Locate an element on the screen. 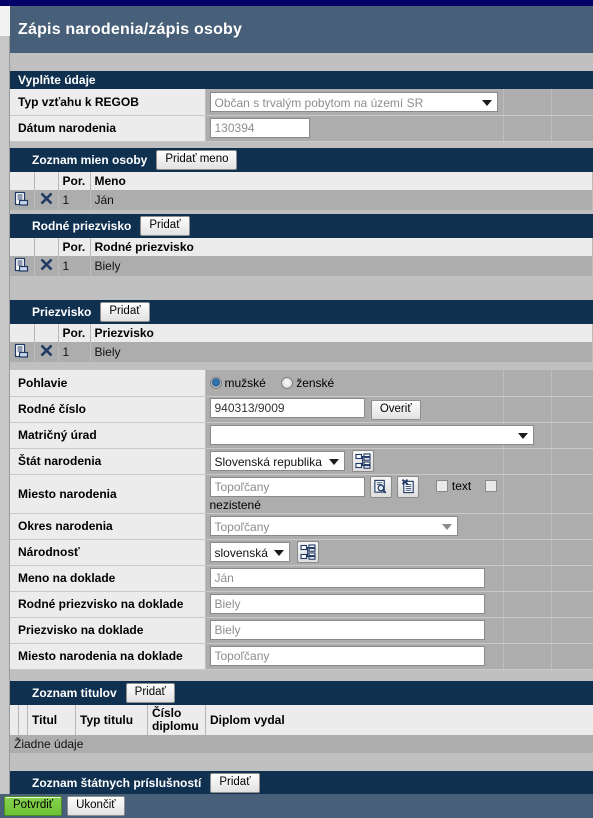  checkbox-unknown-icon is located at coordinates (490, 485).